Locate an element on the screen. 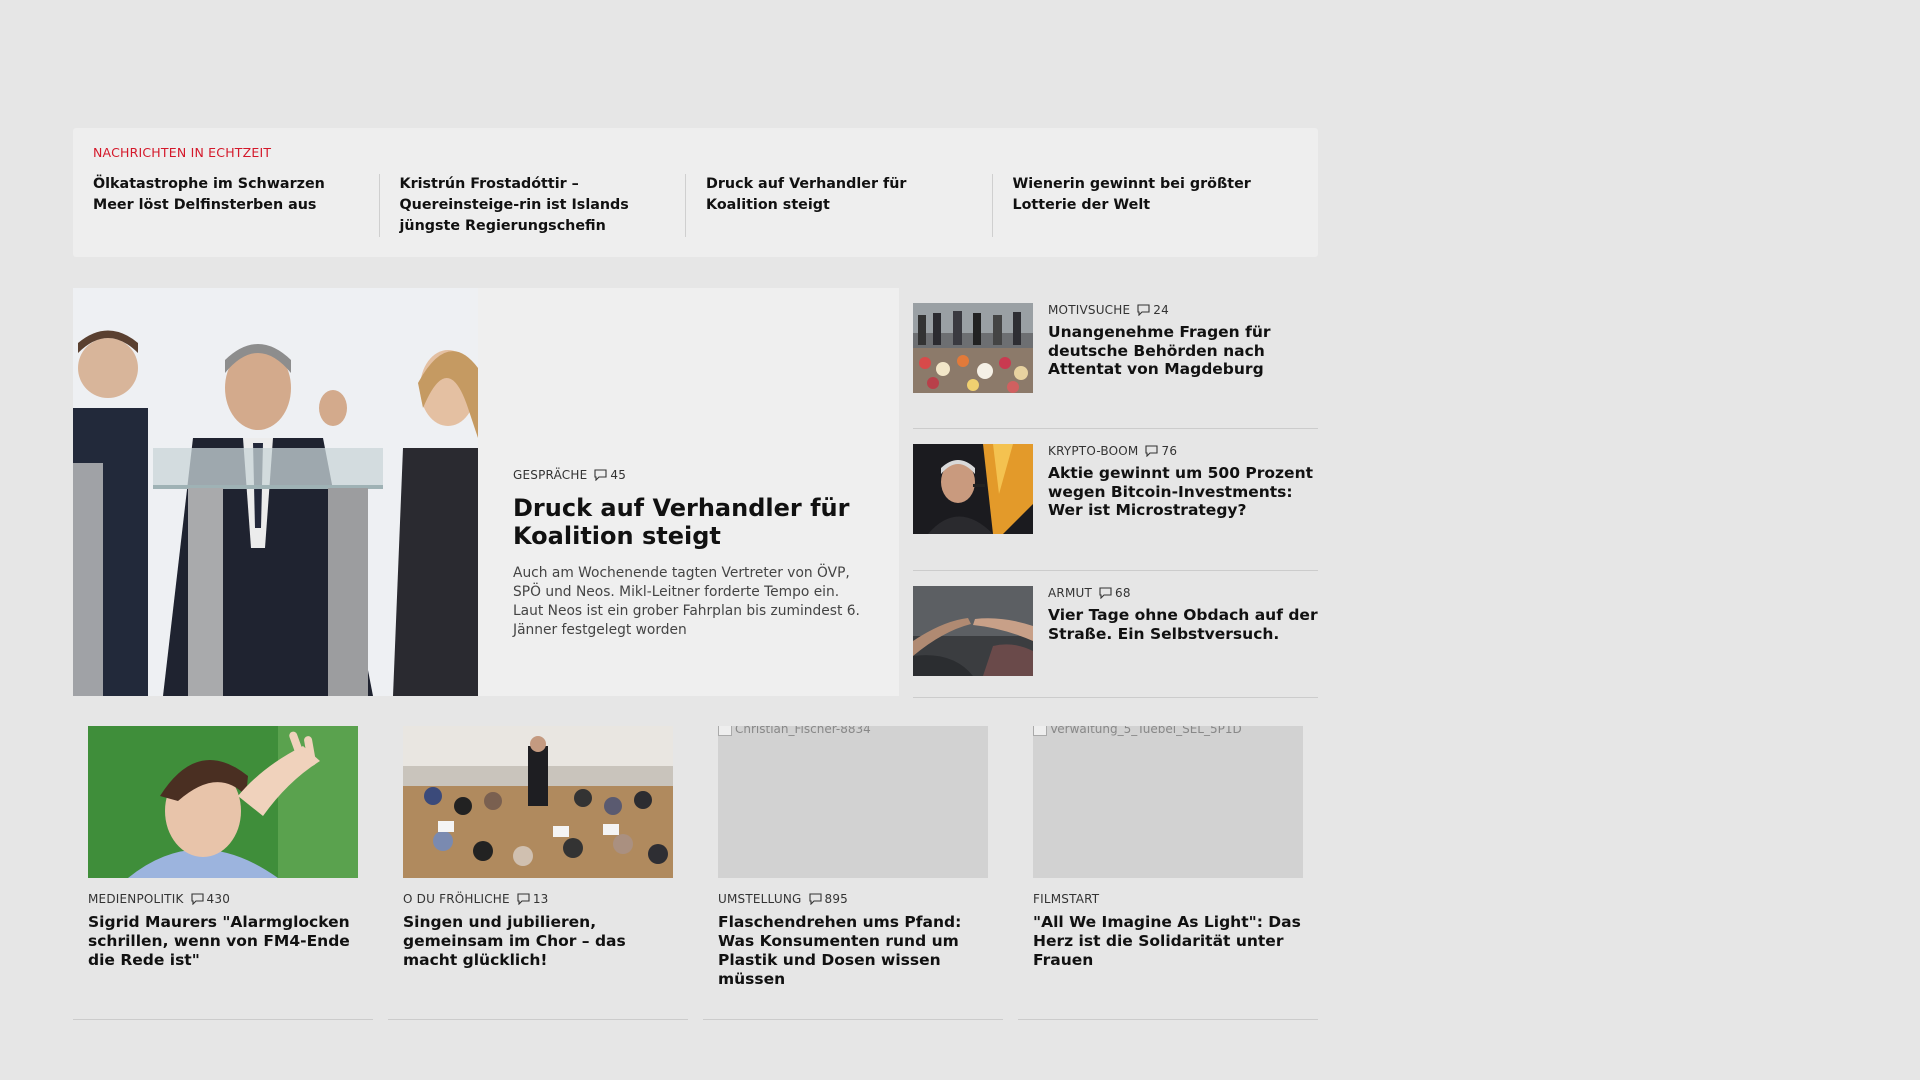 Image resolution: width=1920 pixels, height=1080 pixels. alt-text: Verwaltung_5_Tuebel_SEL_5P1D is located at coordinates (1146, 731).